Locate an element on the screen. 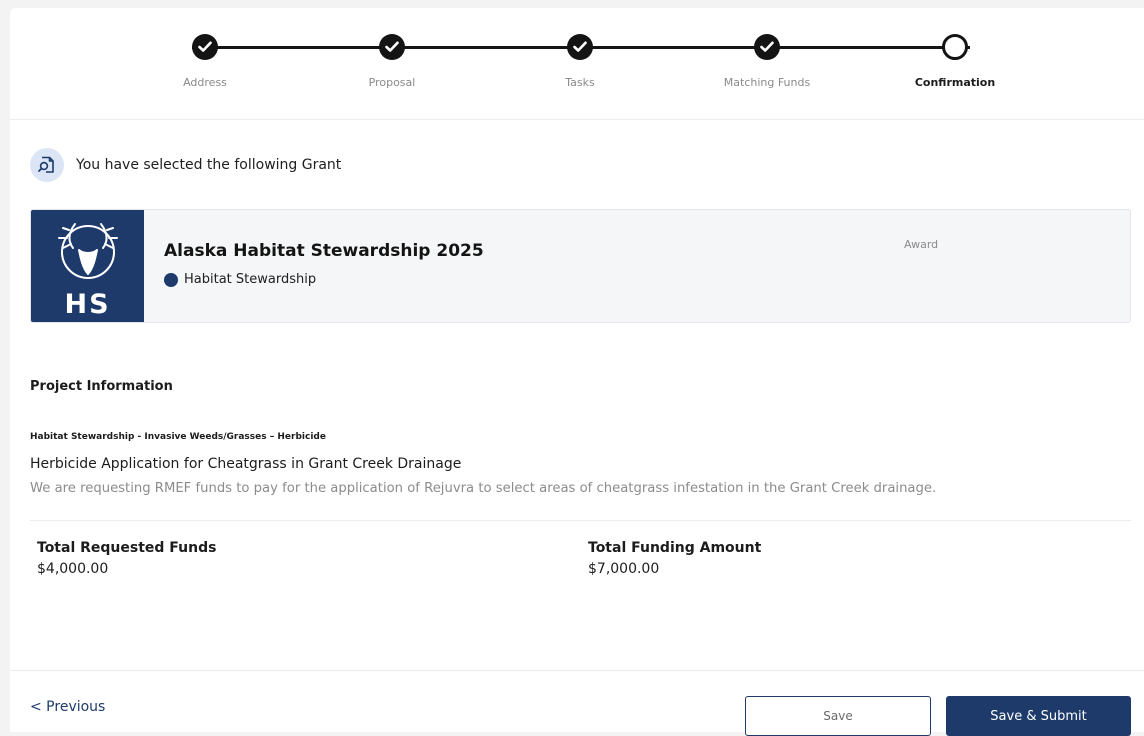  step-4-check-icon is located at coordinates (767, 47).